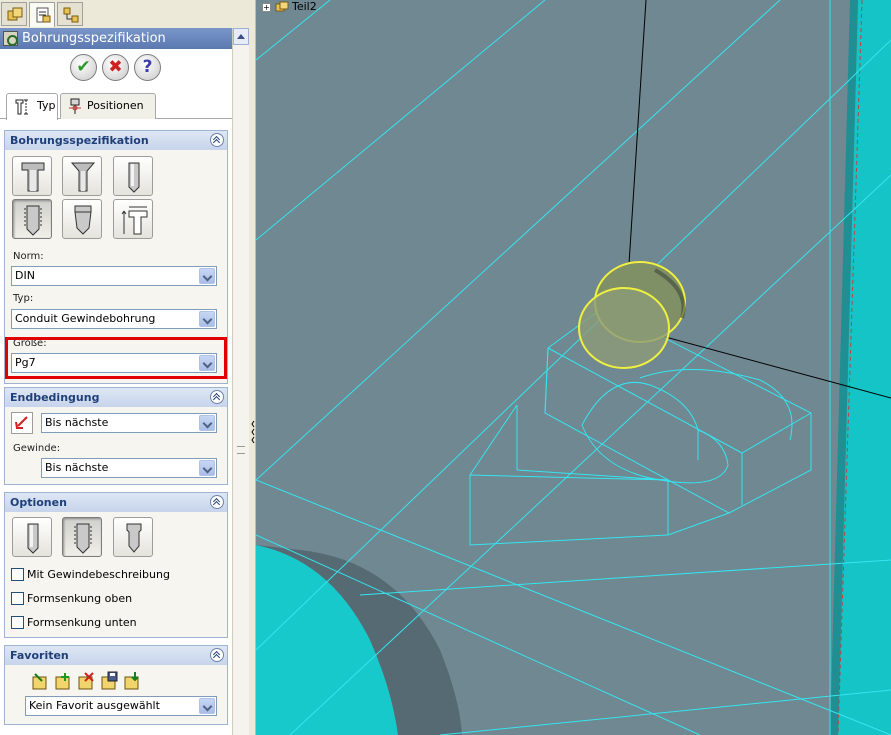 This screenshot has width=891, height=735. I want to click on thread-value: Bis nächste, so click(77, 467).